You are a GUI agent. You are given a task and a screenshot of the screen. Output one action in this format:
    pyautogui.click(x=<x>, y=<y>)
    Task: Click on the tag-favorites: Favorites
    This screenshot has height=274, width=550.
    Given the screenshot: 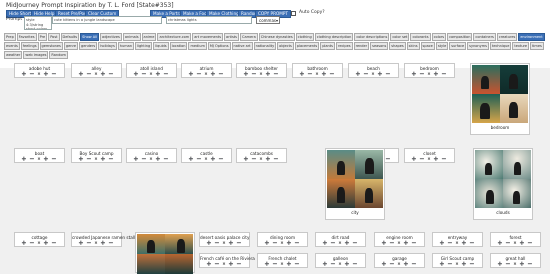 What is the action you would take?
    pyautogui.click(x=26, y=37)
    